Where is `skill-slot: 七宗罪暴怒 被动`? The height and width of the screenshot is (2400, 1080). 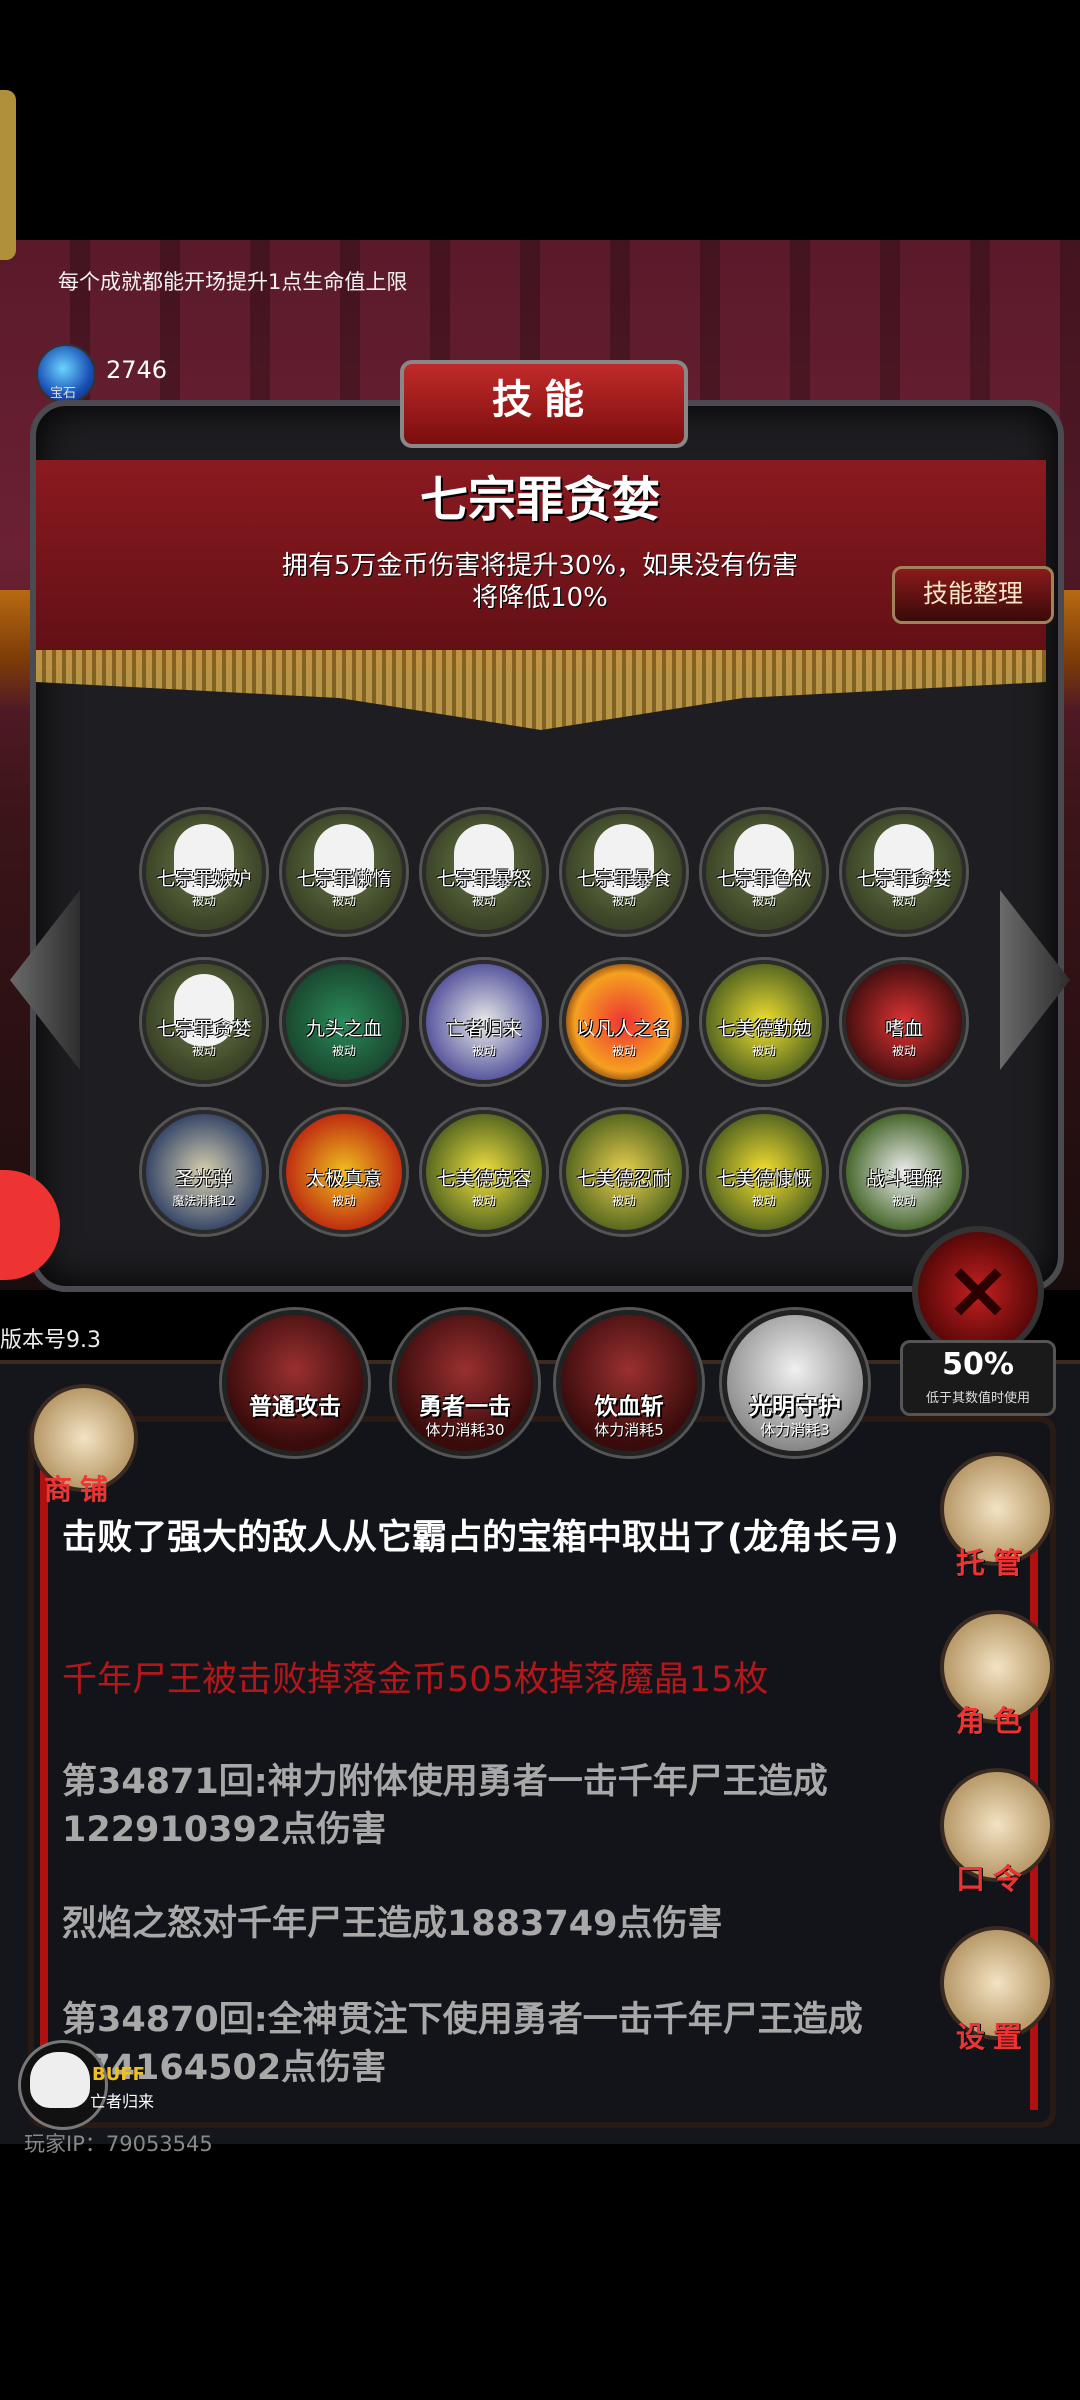
skill-slot: 七宗罪暴怒 被动 is located at coordinates (484, 872).